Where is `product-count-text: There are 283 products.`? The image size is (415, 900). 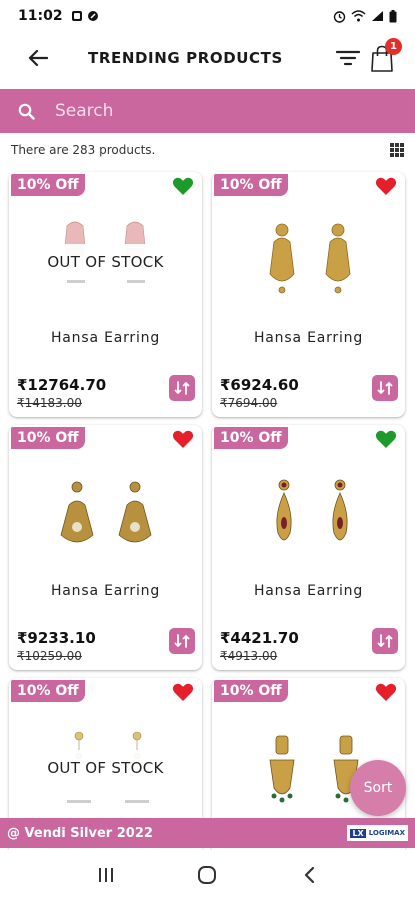
product-count-text: There are 283 products. is located at coordinates (83, 150).